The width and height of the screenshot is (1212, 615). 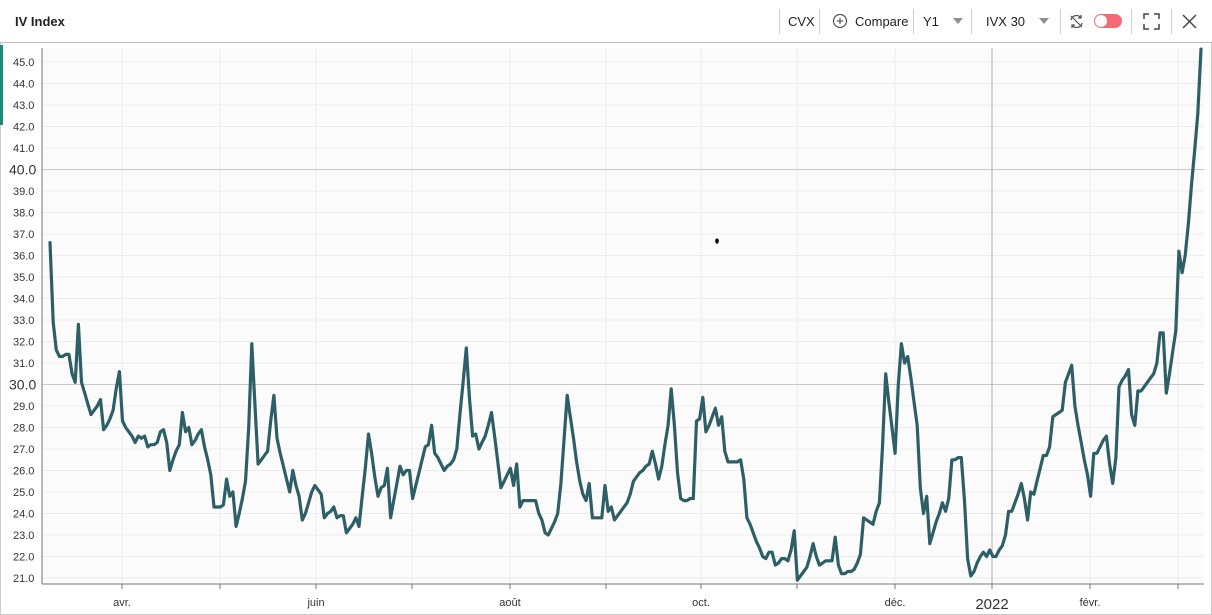 What do you see at coordinates (23, 579) in the screenshot?
I see `y-tick-label: 21.0` at bounding box center [23, 579].